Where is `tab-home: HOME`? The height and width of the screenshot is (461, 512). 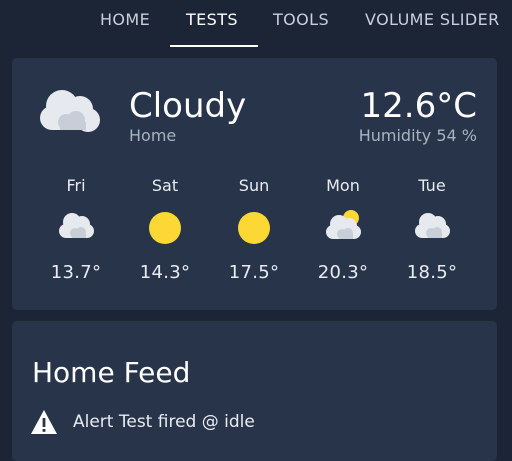
tab-home: HOME is located at coordinates (125, 20).